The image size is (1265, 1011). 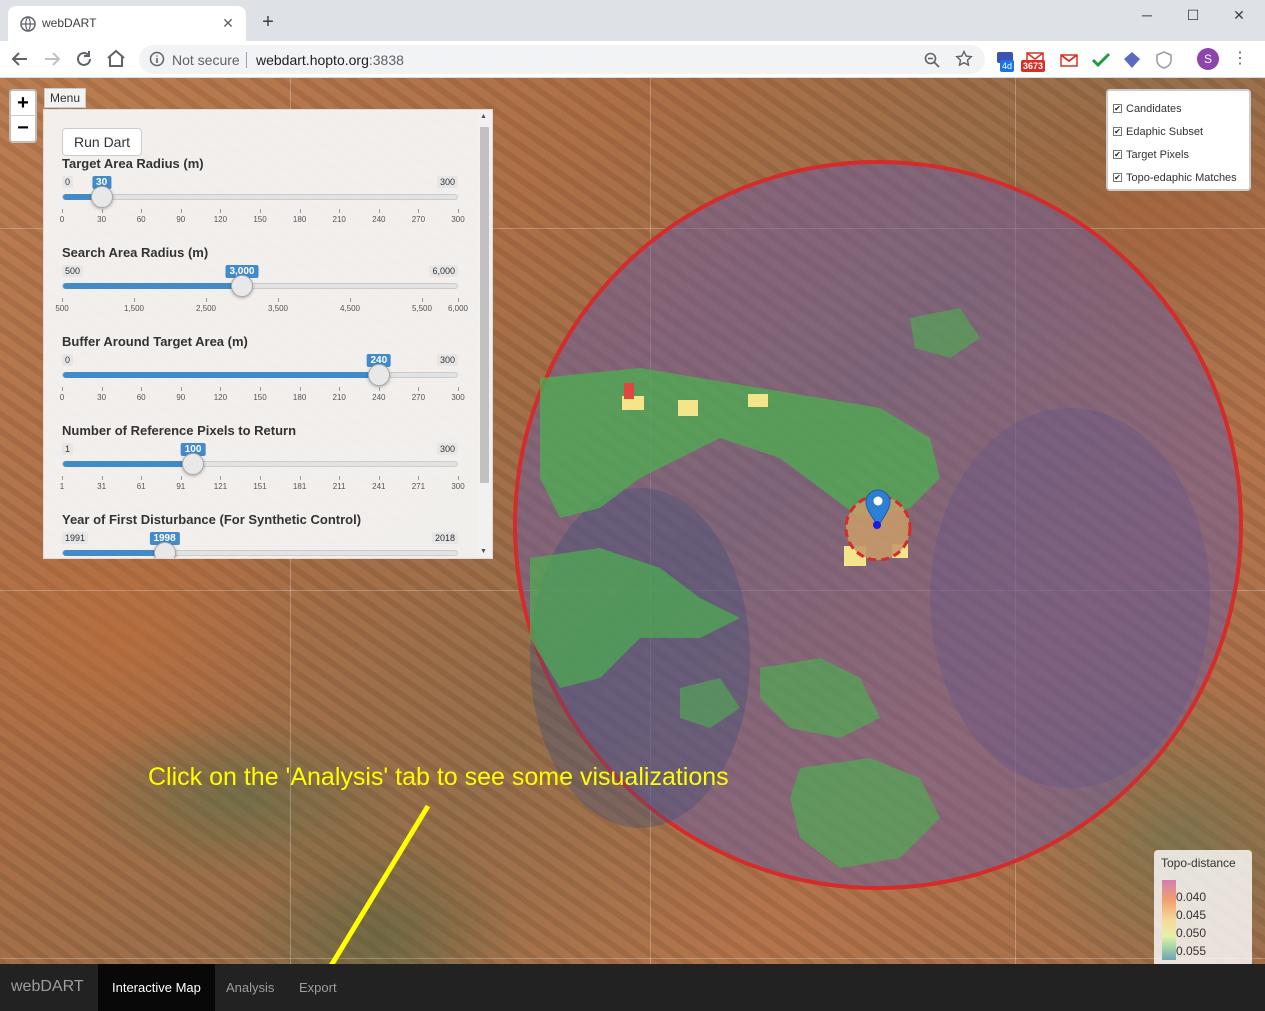 I want to click on url-port: :3838, so click(x=386, y=60).